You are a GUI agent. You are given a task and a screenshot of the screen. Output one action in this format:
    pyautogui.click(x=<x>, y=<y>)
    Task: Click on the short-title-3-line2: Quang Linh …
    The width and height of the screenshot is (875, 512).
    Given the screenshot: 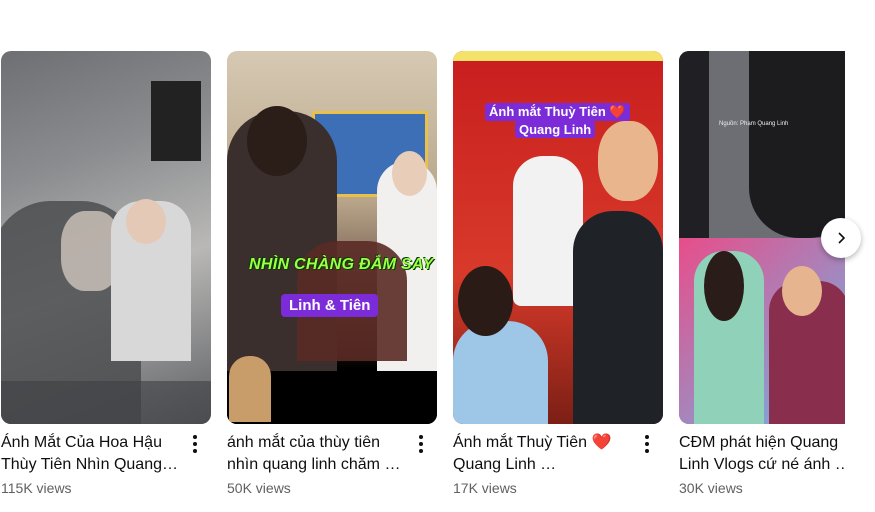 What is the action you would take?
    pyautogui.click(x=505, y=464)
    